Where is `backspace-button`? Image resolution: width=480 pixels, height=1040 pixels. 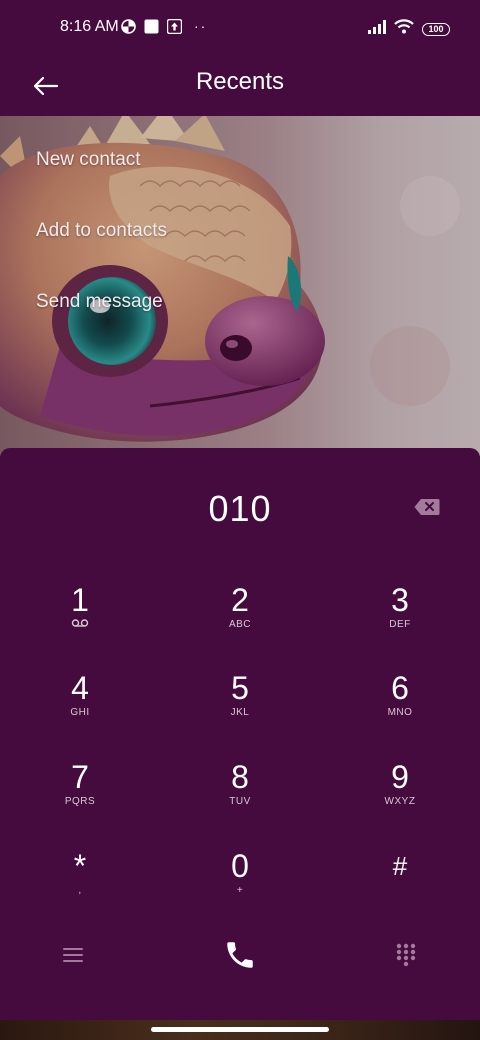 backspace-button is located at coordinates (427, 507).